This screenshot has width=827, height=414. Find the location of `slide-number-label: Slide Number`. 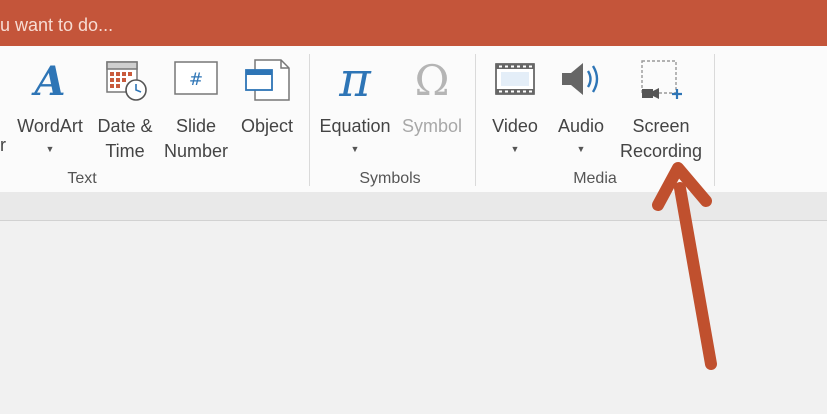

slide-number-label: Slide Number is located at coordinates (196, 138).